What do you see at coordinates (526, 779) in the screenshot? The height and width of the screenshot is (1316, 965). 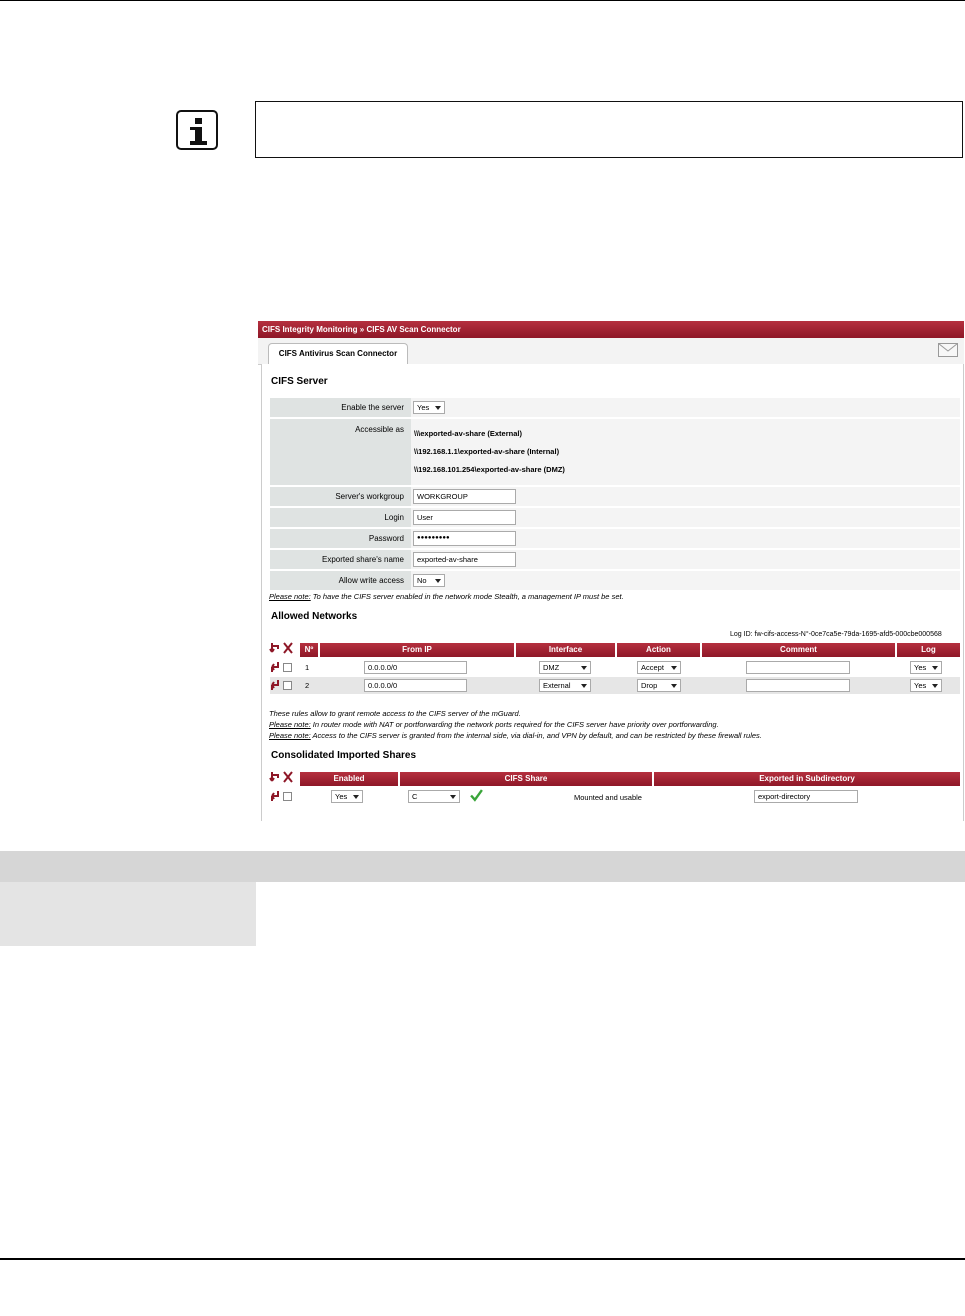 I see `col-cifs-share: CIFS Share` at bounding box center [526, 779].